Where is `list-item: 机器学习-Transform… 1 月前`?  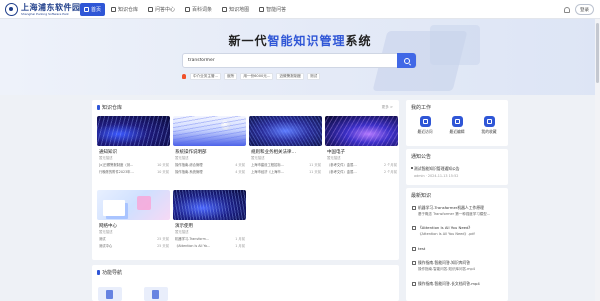 list-item: 机器学习-Transform… 1 月前 is located at coordinates (210, 238).